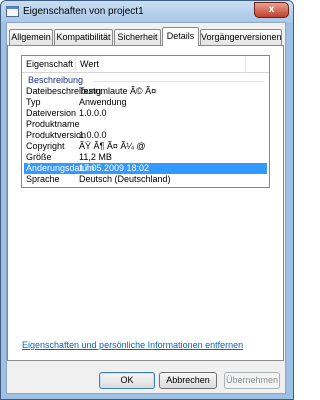 The width and height of the screenshot is (320, 400). What do you see at coordinates (252, 380) in the screenshot?
I see `apply-button: Übernehmen` at bounding box center [252, 380].